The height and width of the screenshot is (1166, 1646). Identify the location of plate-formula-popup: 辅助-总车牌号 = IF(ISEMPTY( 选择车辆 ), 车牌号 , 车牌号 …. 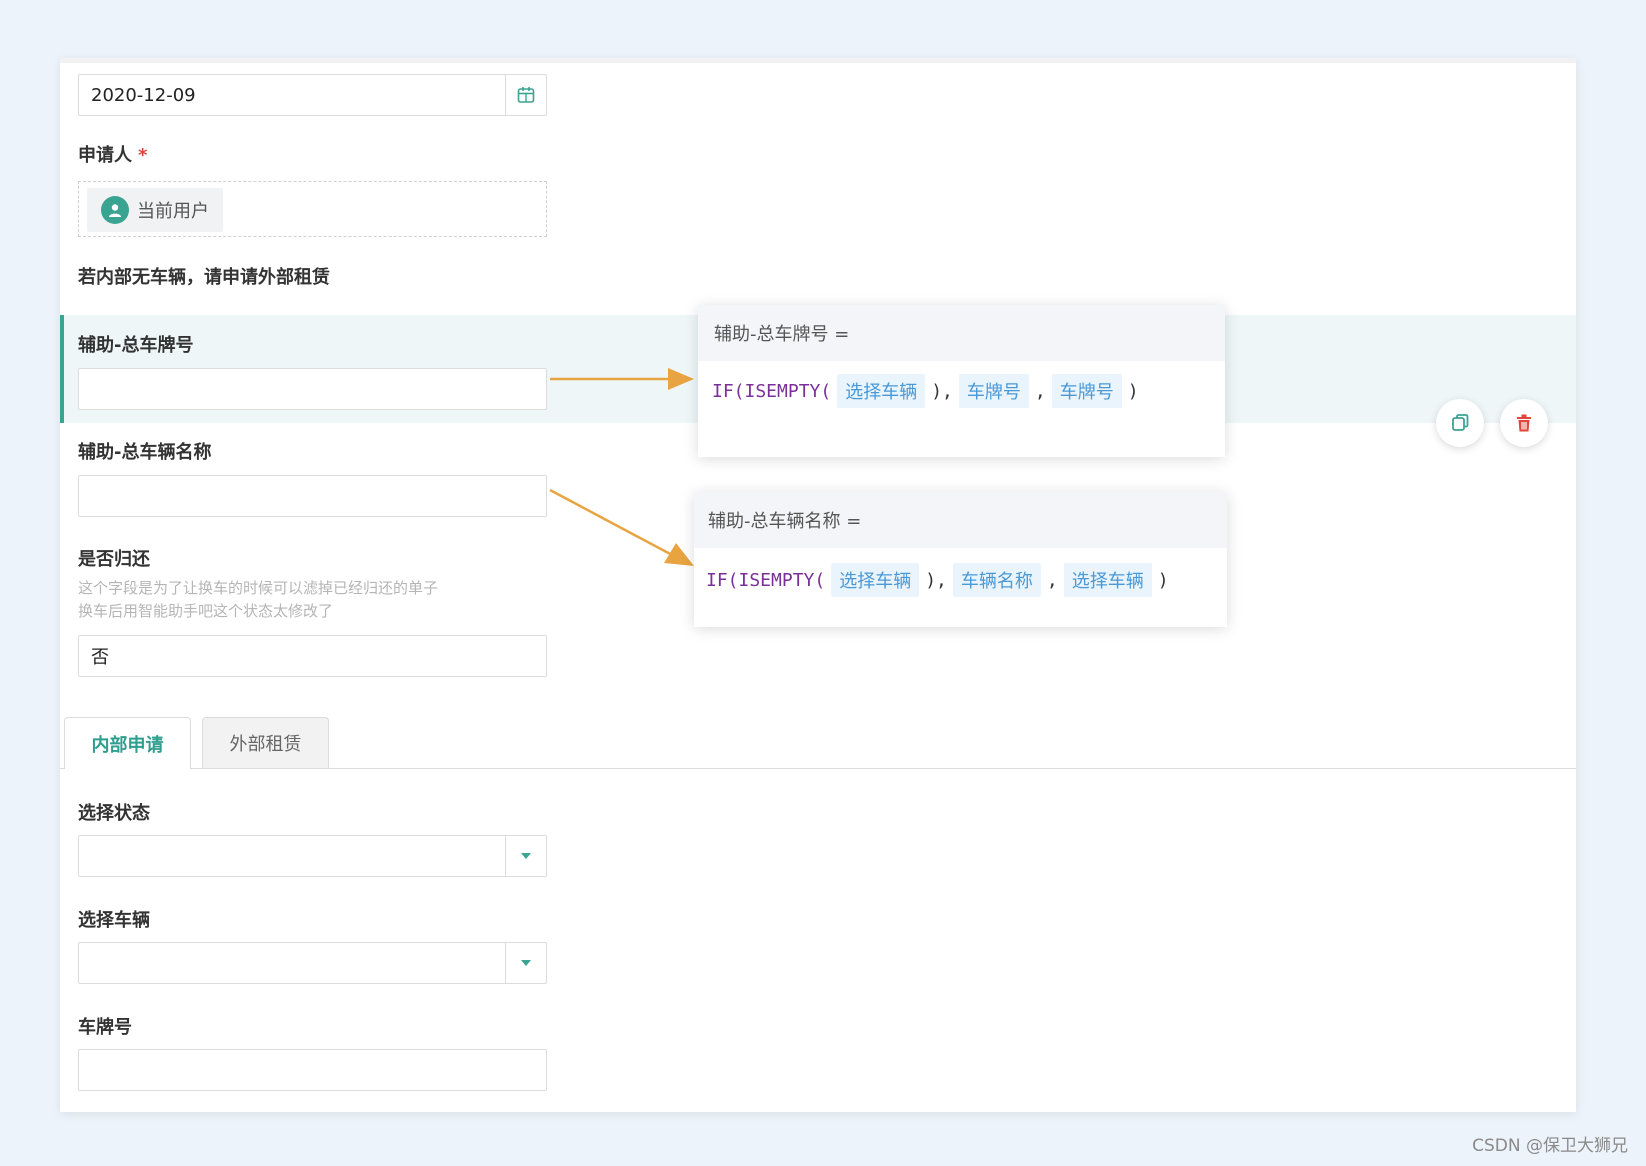
(961, 381).